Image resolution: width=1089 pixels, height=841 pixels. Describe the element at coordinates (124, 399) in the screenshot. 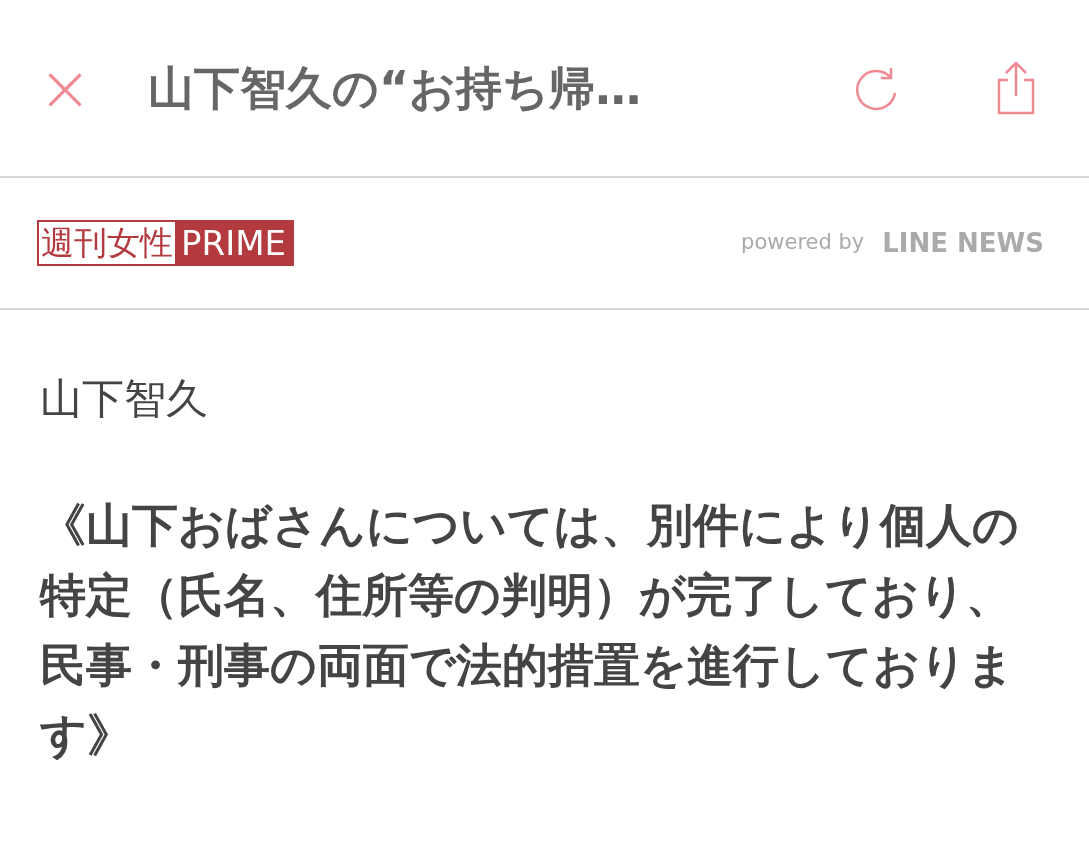

I see `author-name: 山下智久` at that location.